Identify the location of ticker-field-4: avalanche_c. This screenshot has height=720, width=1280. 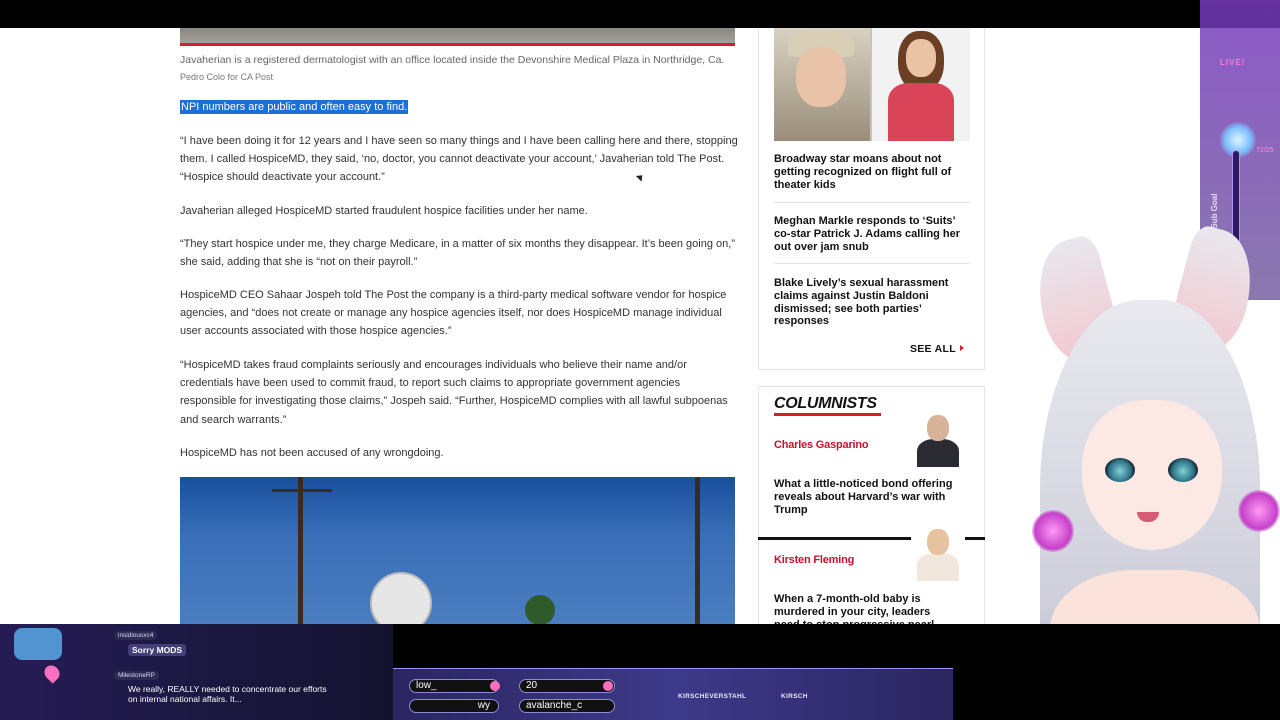
(567, 706).